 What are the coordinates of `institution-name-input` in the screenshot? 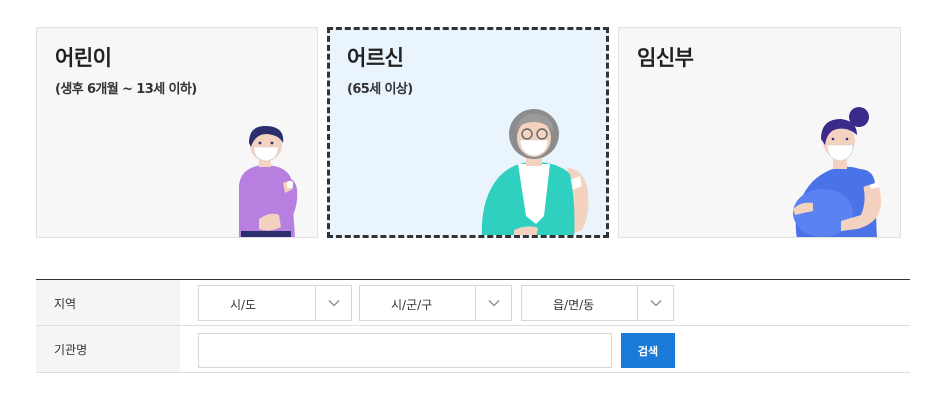 It's located at (405, 350).